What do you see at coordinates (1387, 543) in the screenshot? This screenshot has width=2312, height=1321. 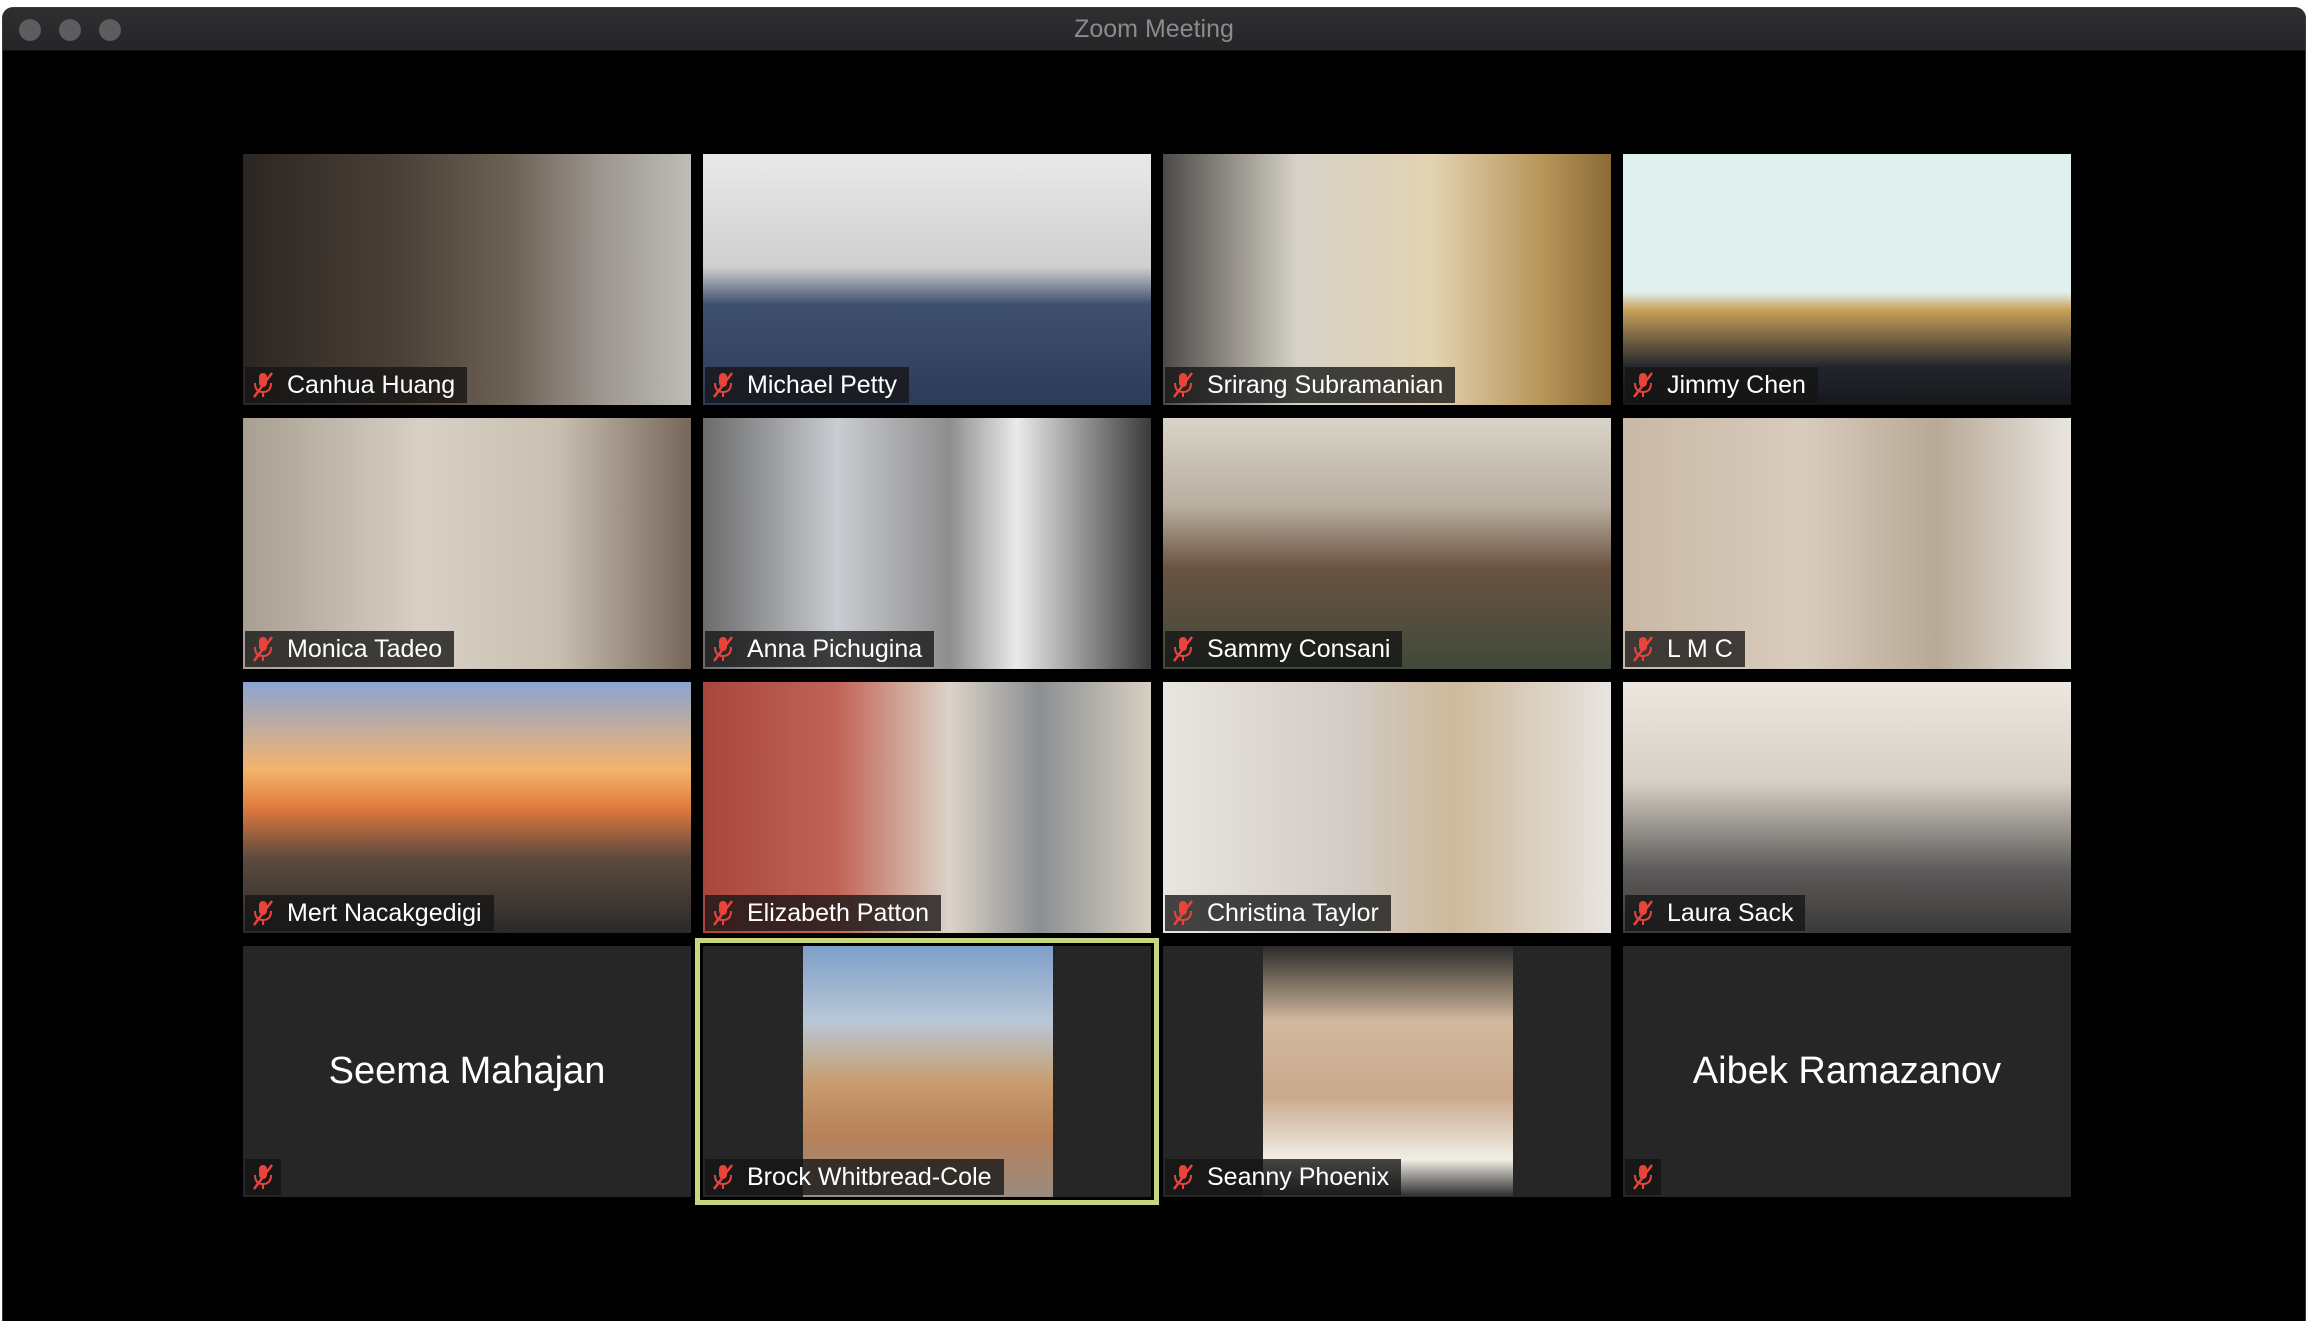 I see `participant-tile: Sammy Consani` at bounding box center [1387, 543].